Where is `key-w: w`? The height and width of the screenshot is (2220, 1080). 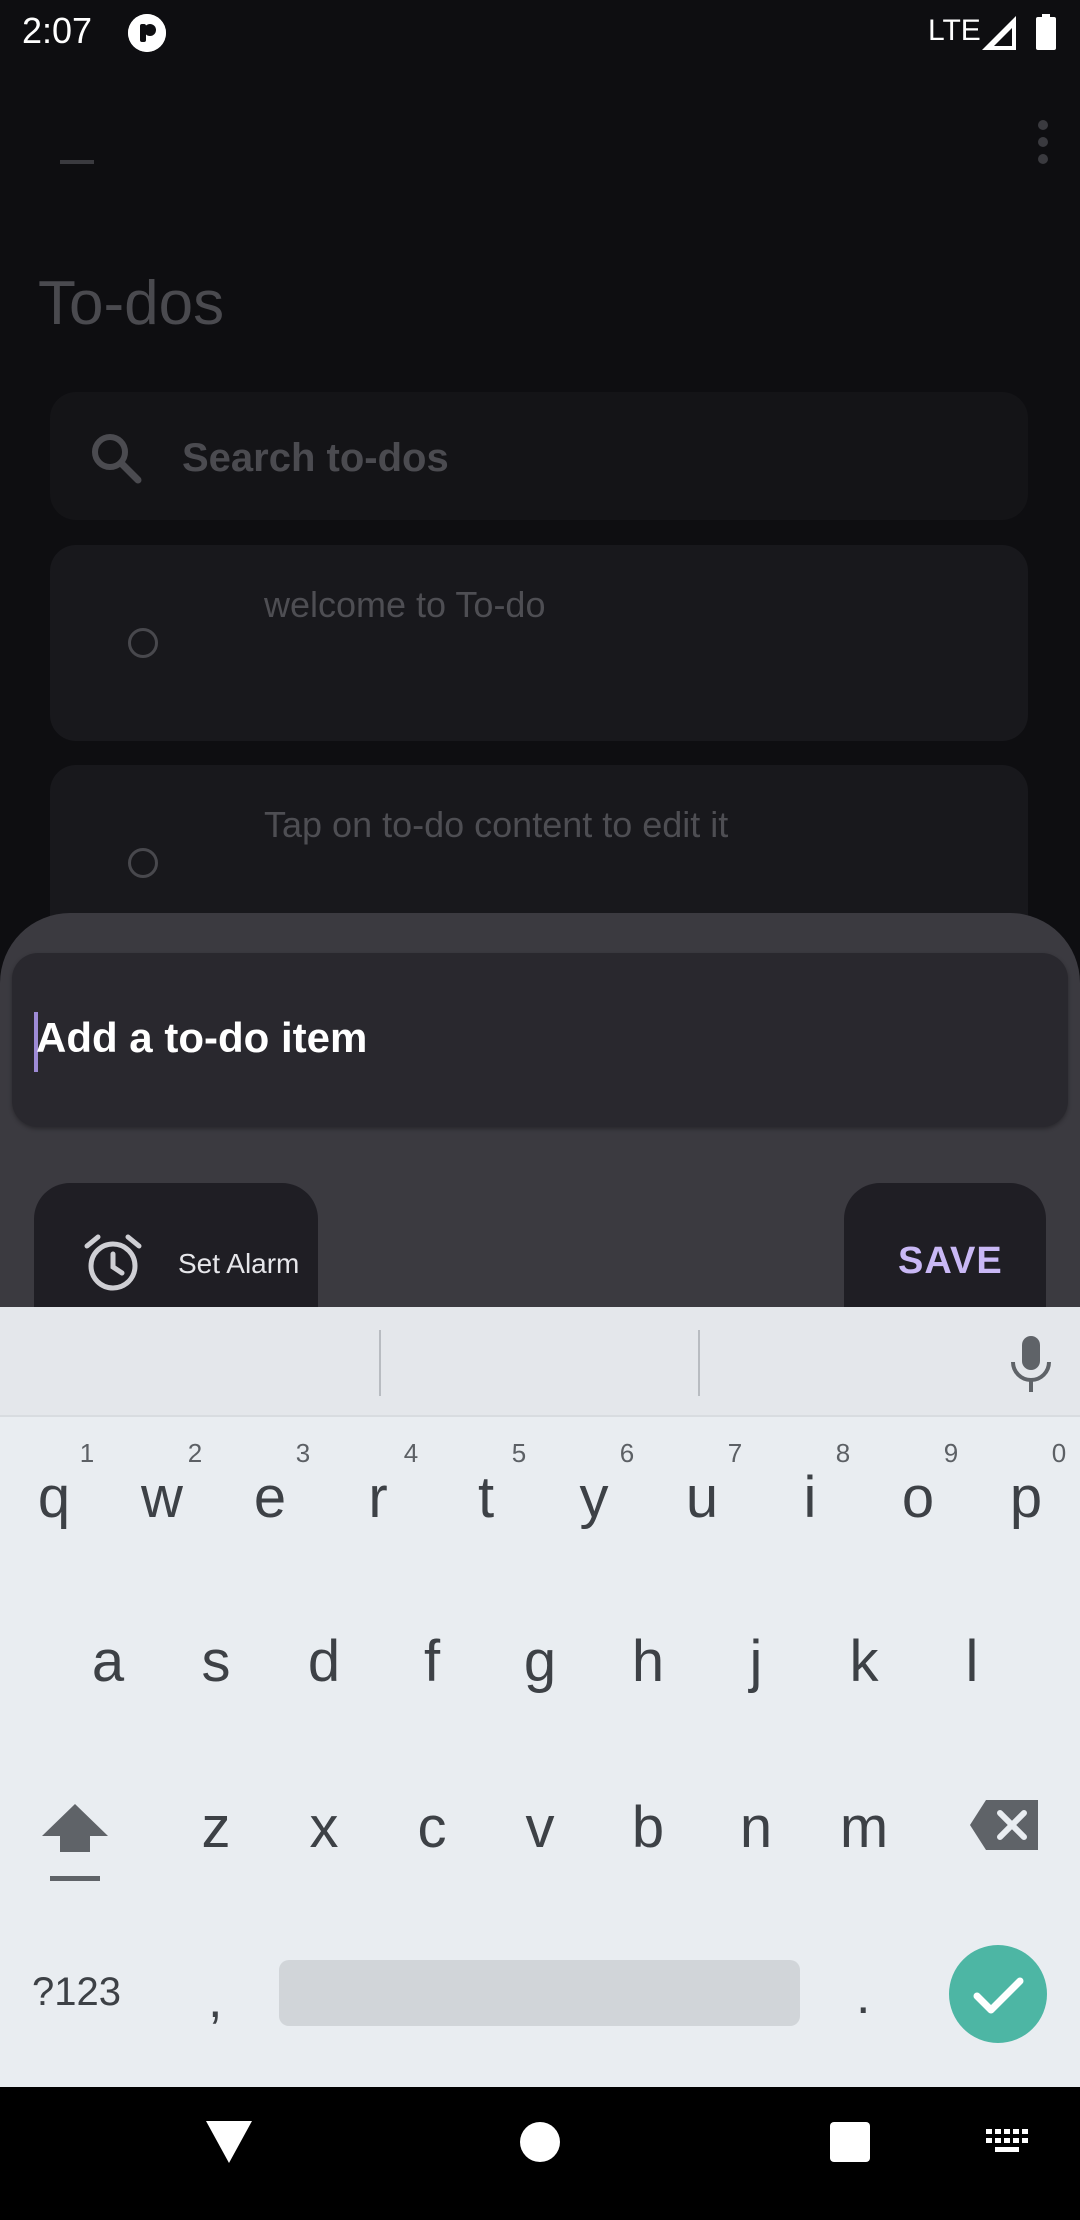
key-w: w is located at coordinates (162, 1497).